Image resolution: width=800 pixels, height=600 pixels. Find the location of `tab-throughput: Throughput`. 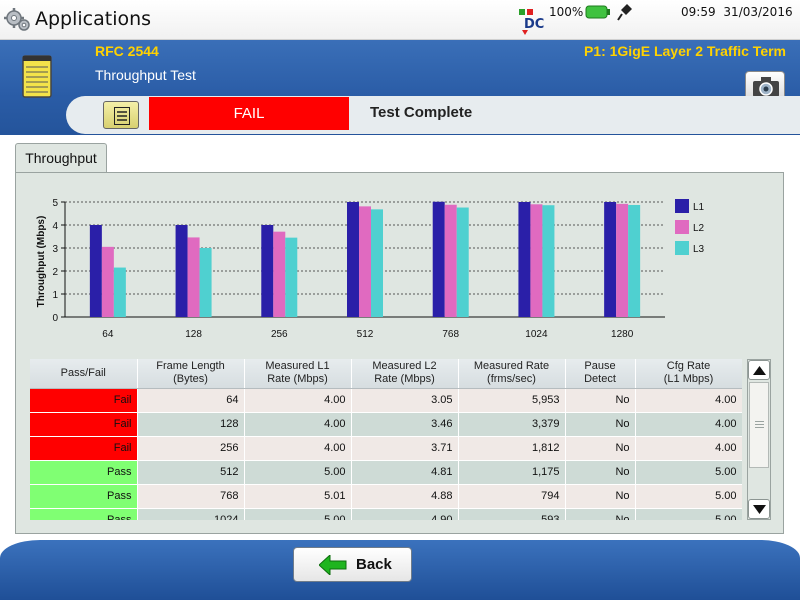

tab-throughput: Throughput is located at coordinates (61, 158).